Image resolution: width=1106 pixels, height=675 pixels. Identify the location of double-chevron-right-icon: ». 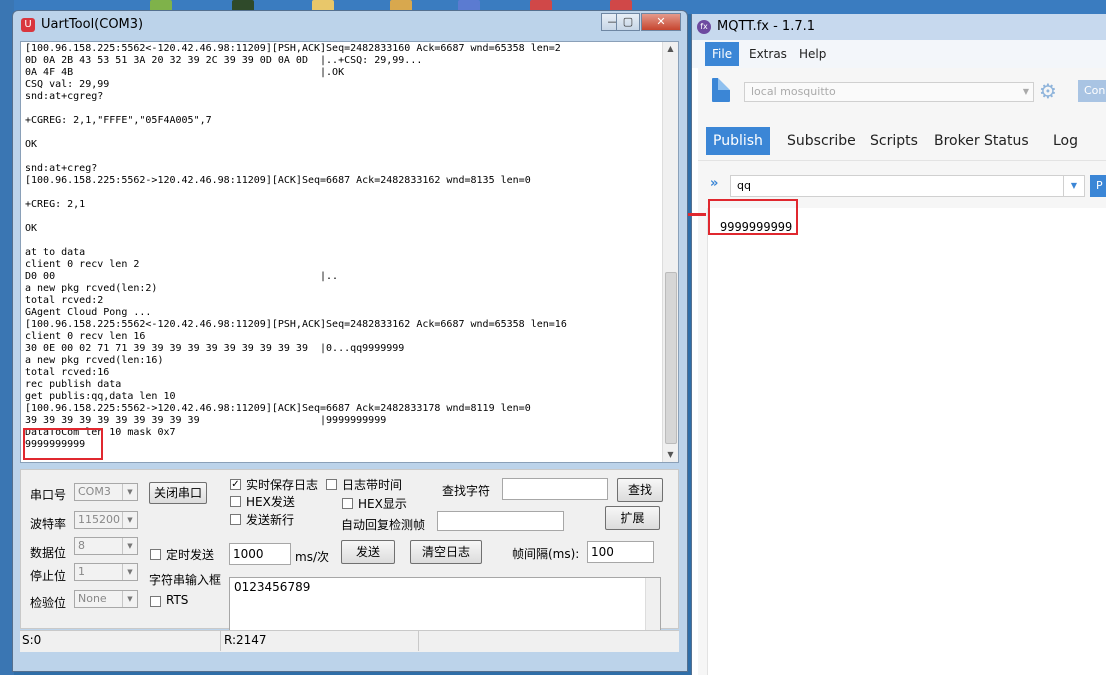
(714, 183).